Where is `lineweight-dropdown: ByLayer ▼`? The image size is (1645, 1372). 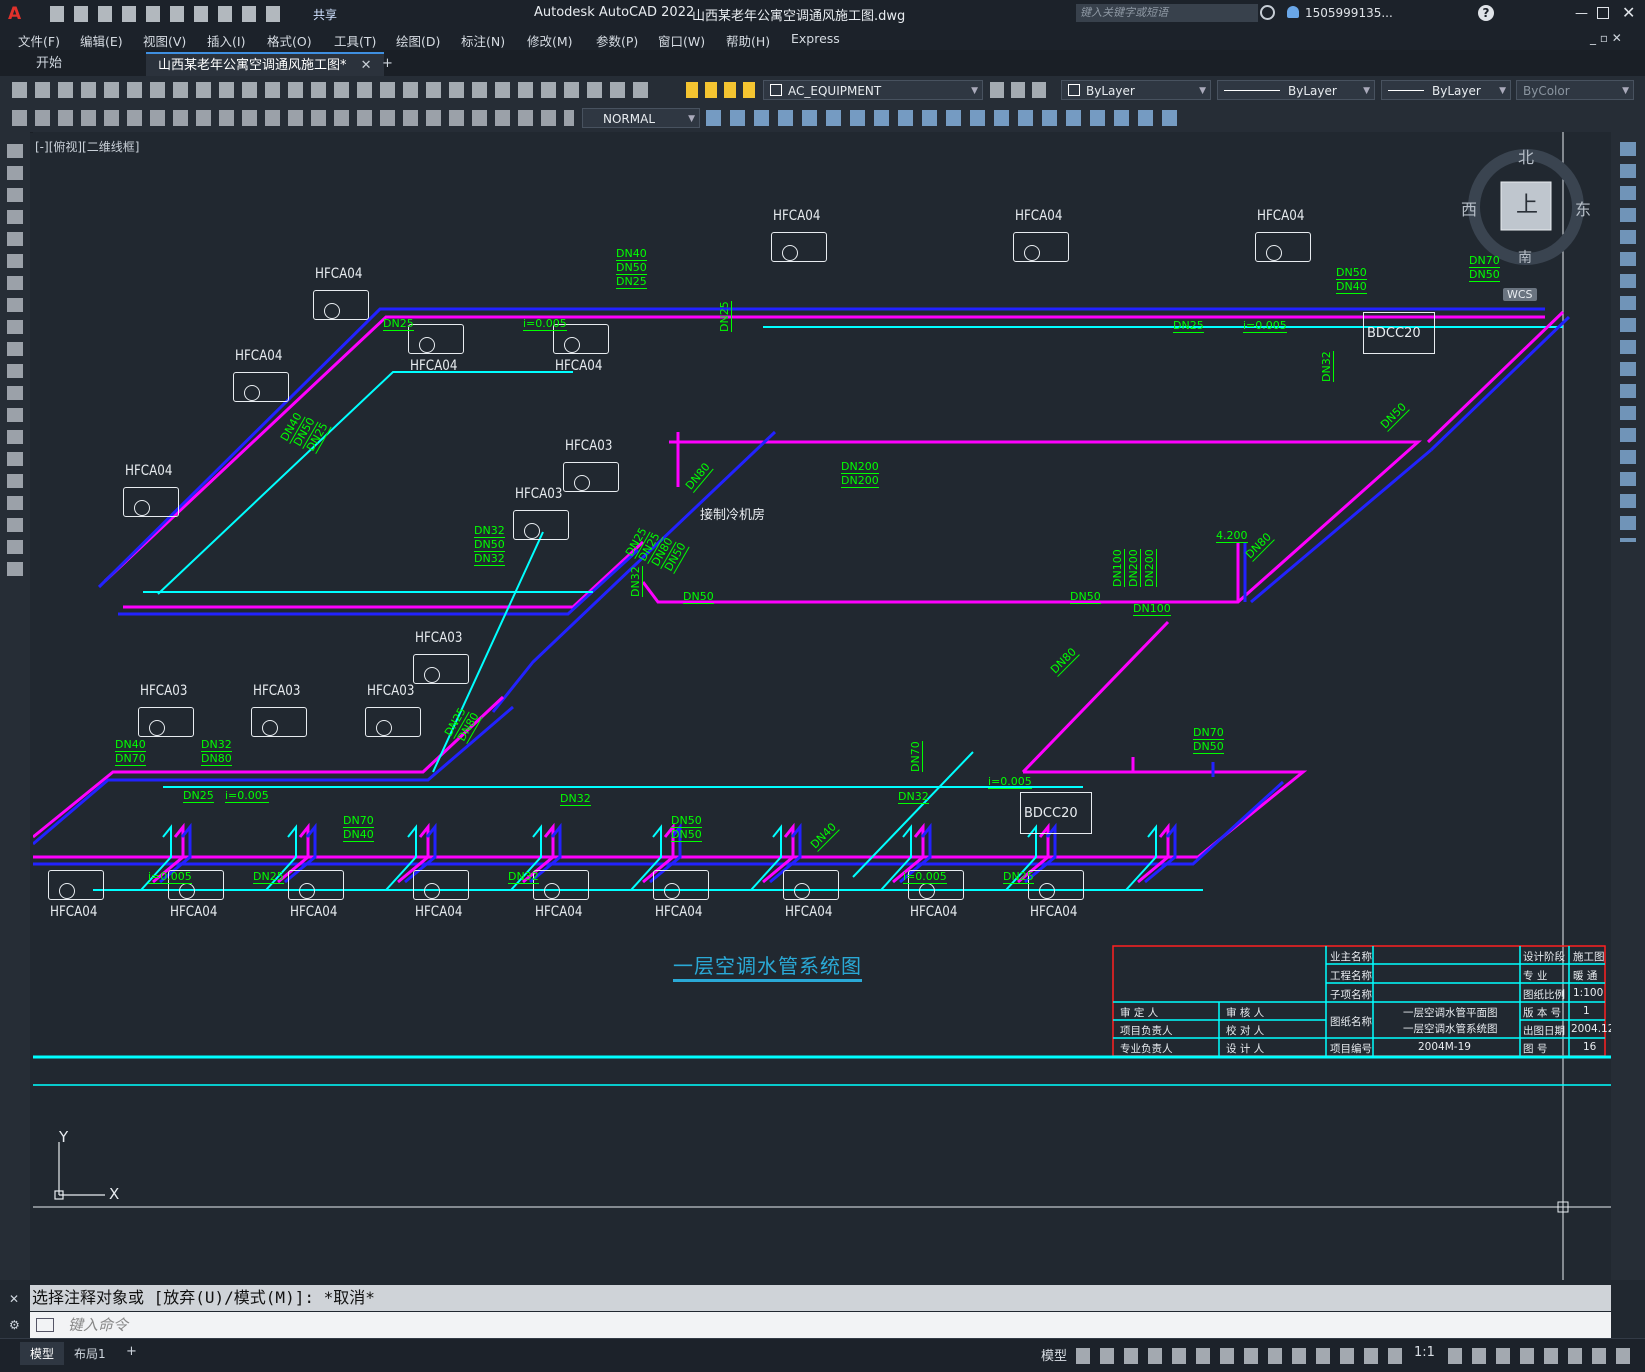 lineweight-dropdown: ByLayer ▼ is located at coordinates (1446, 90).